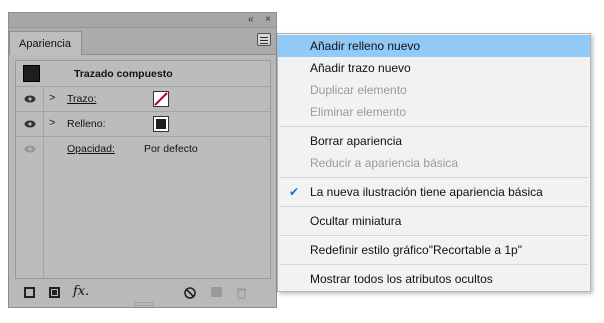 The image size is (604, 323). I want to click on object-row: Trazado compuesto, so click(143, 74).